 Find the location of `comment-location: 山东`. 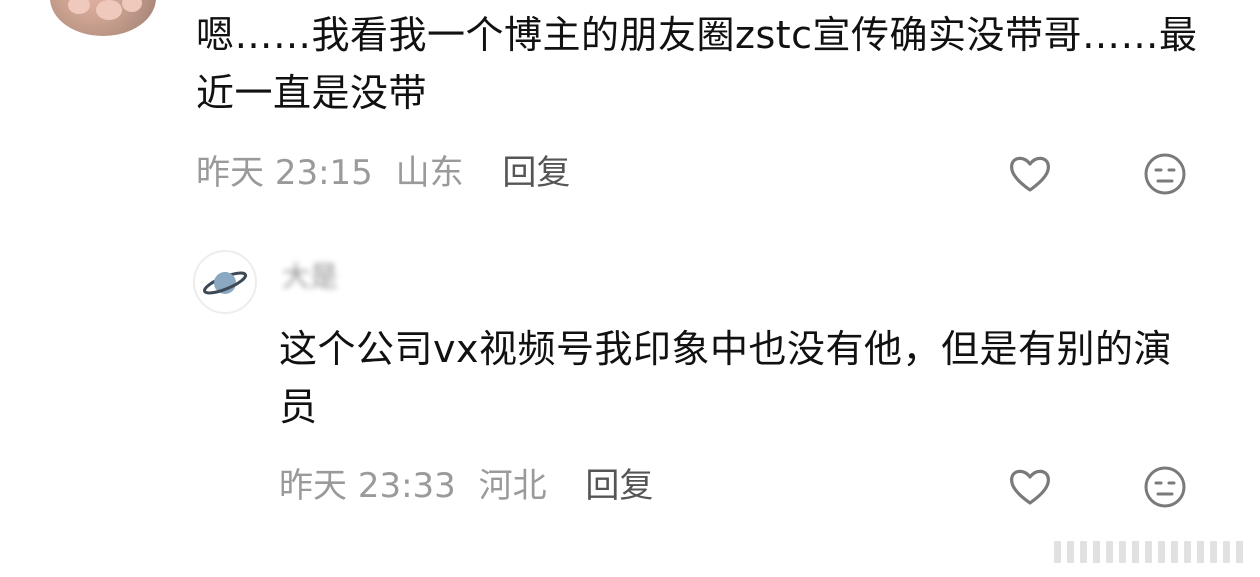

comment-location: 山东 is located at coordinates (429, 173).